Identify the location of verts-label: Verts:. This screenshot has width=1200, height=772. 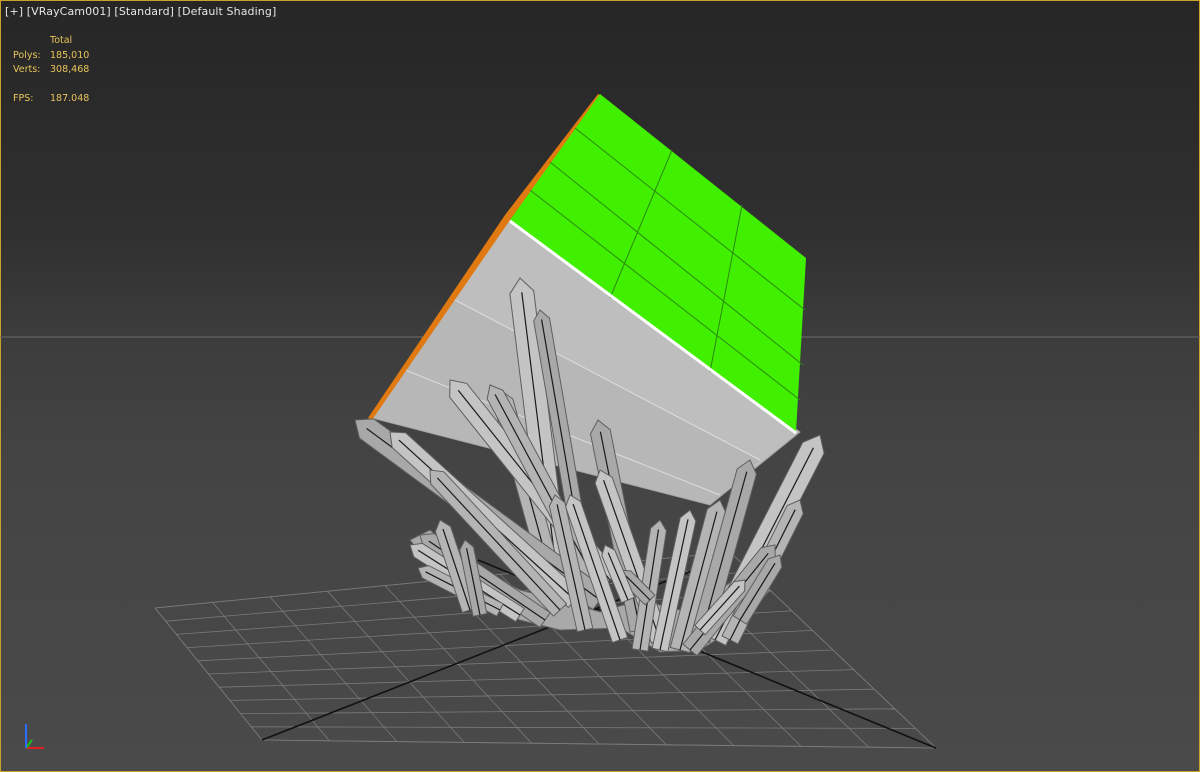
(27, 69).